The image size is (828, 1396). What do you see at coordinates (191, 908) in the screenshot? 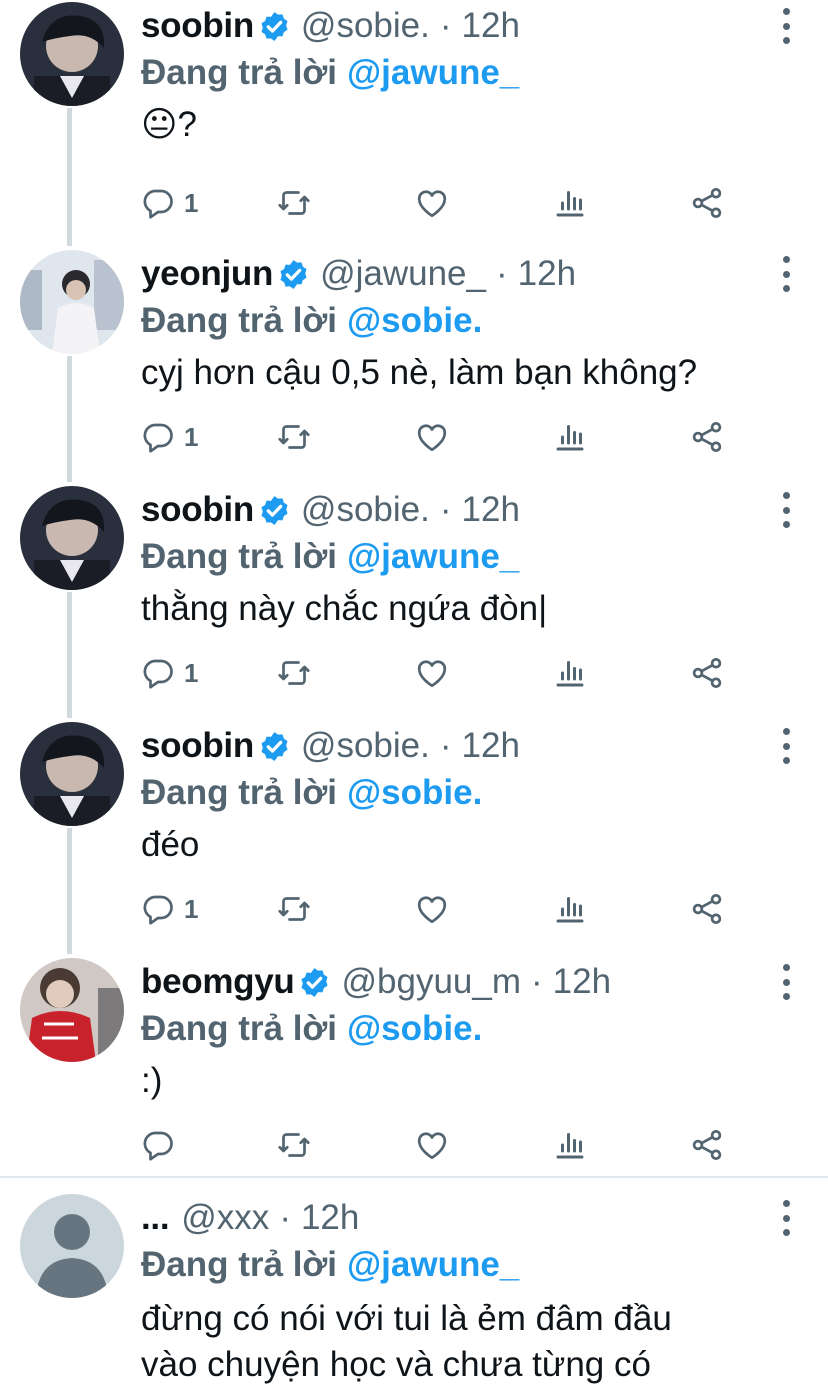
I see `reply-count: 1` at bounding box center [191, 908].